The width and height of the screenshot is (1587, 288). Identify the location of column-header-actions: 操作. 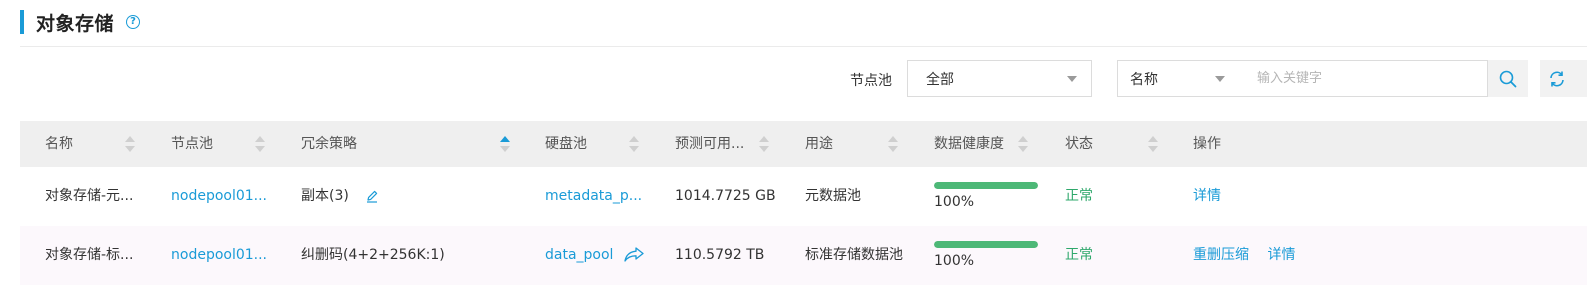
(1207, 144).